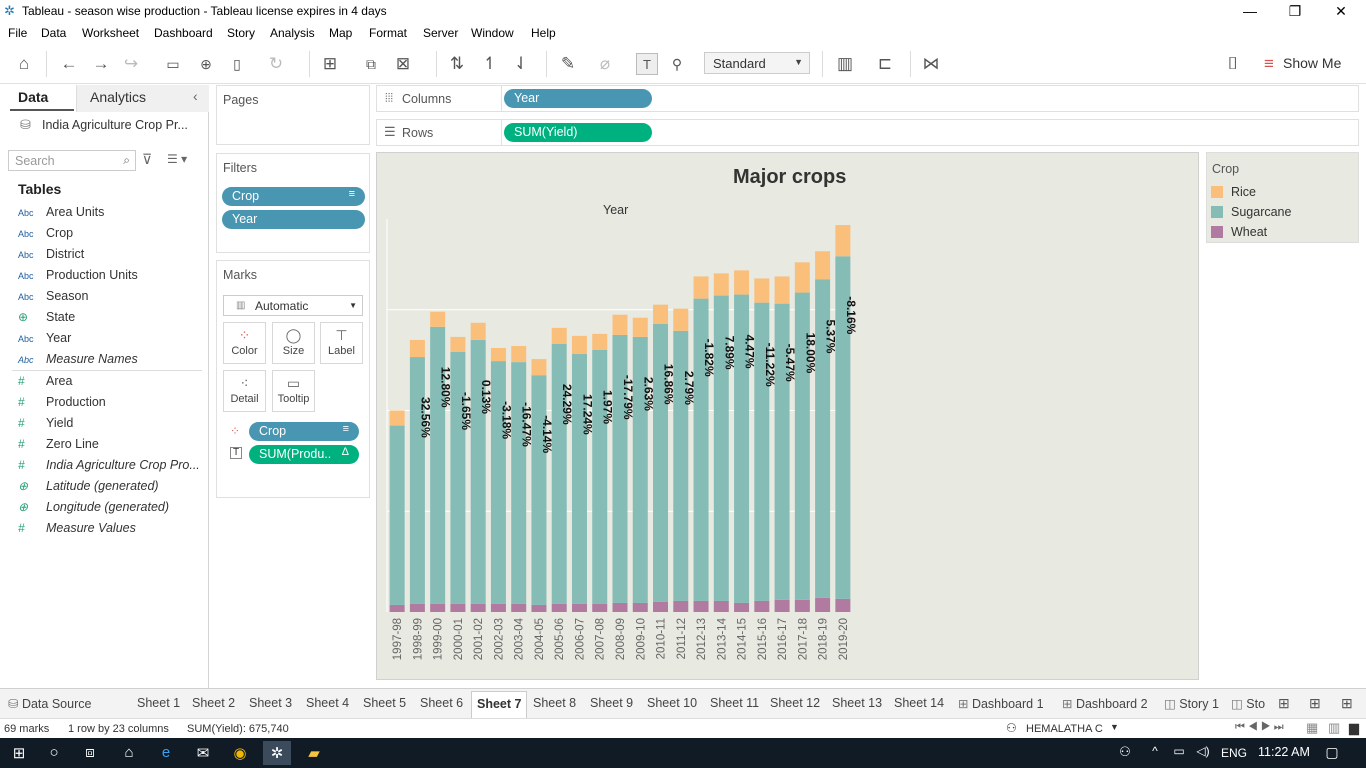 Image resolution: width=1366 pixels, height=768 pixels. What do you see at coordinates (403, 64) in the screenshot?
I see `clear-sheet-icon: ⊠` at bounding box center [403, 64].